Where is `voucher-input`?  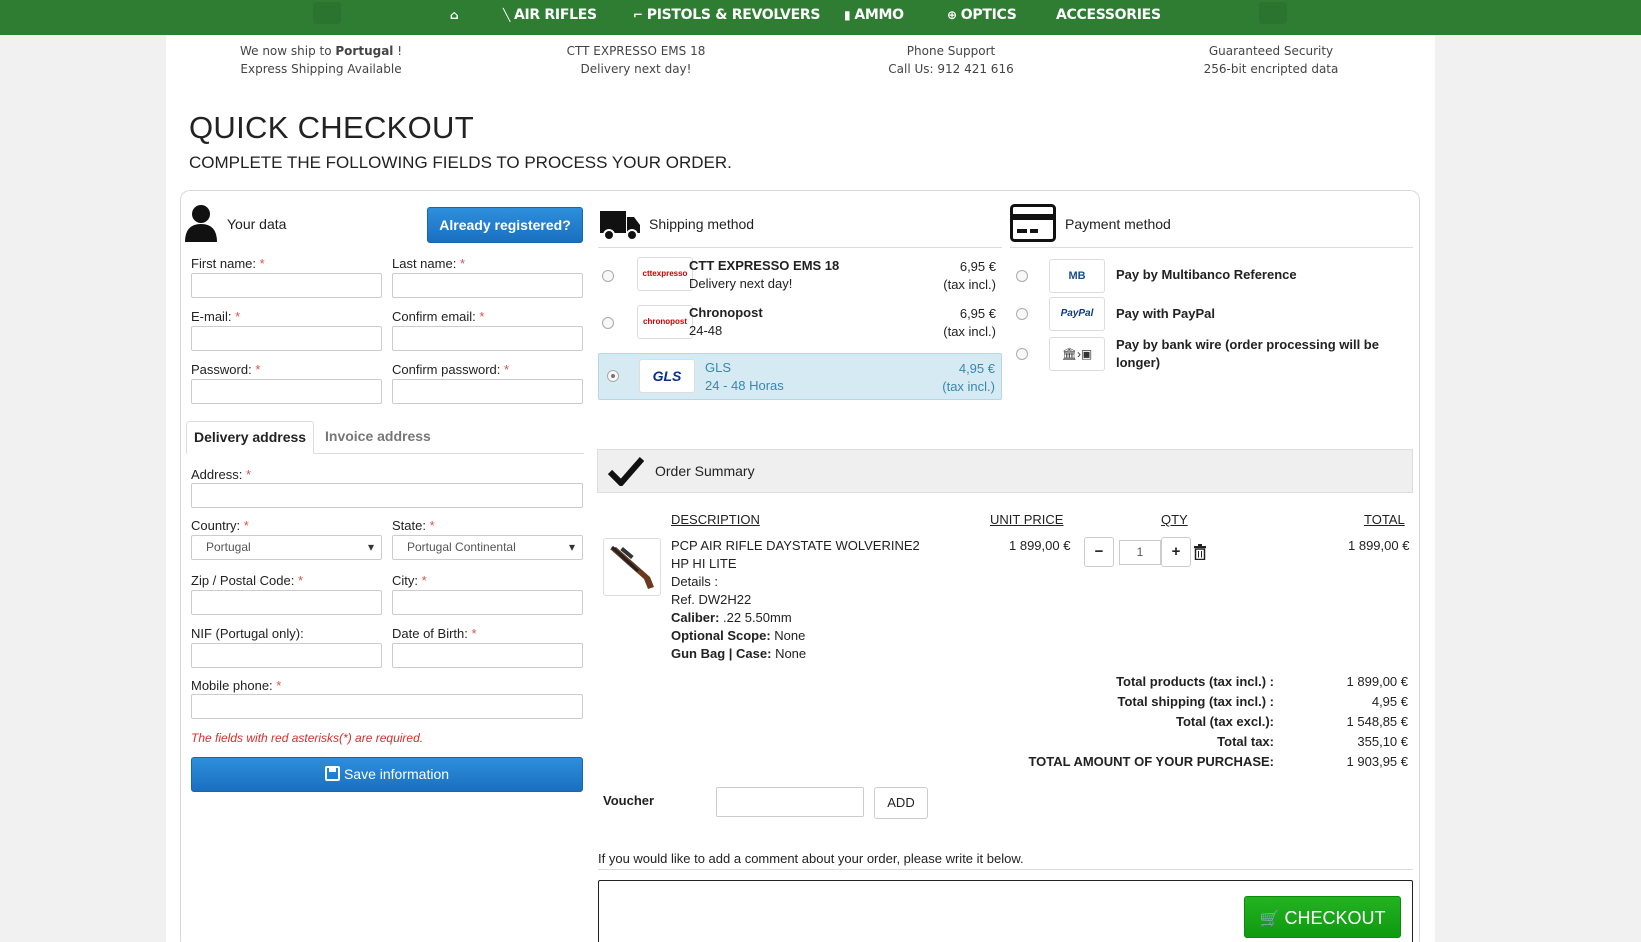 voucher-input is located at coordinates (790, 802).